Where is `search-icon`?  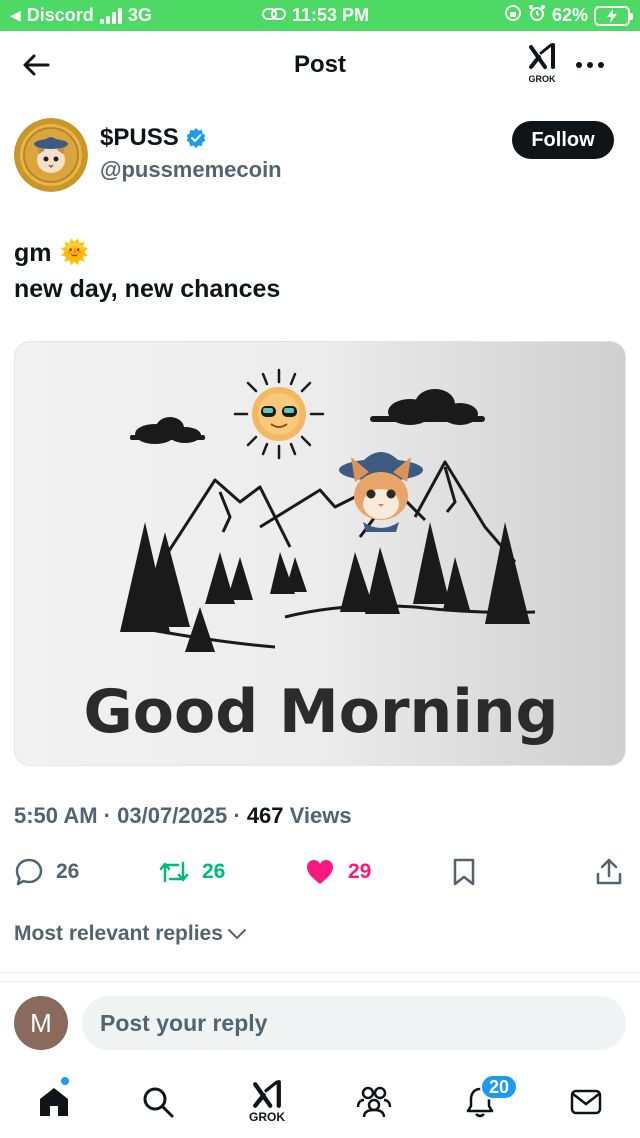 search-icon is located at coordinates (158, 1102).